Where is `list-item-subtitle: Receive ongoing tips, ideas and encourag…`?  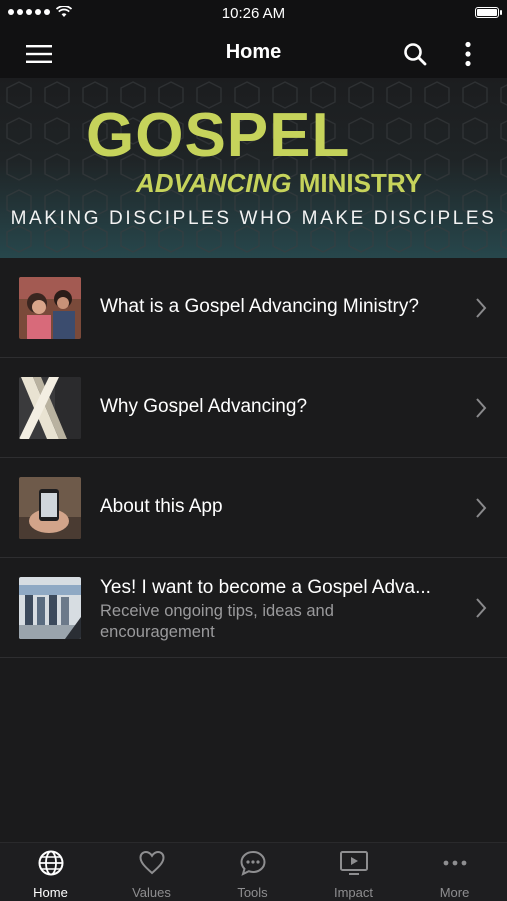
list-item-subtitle: Receive ongoing tips, ideas and encourag… is located at coordinates (217, 621).